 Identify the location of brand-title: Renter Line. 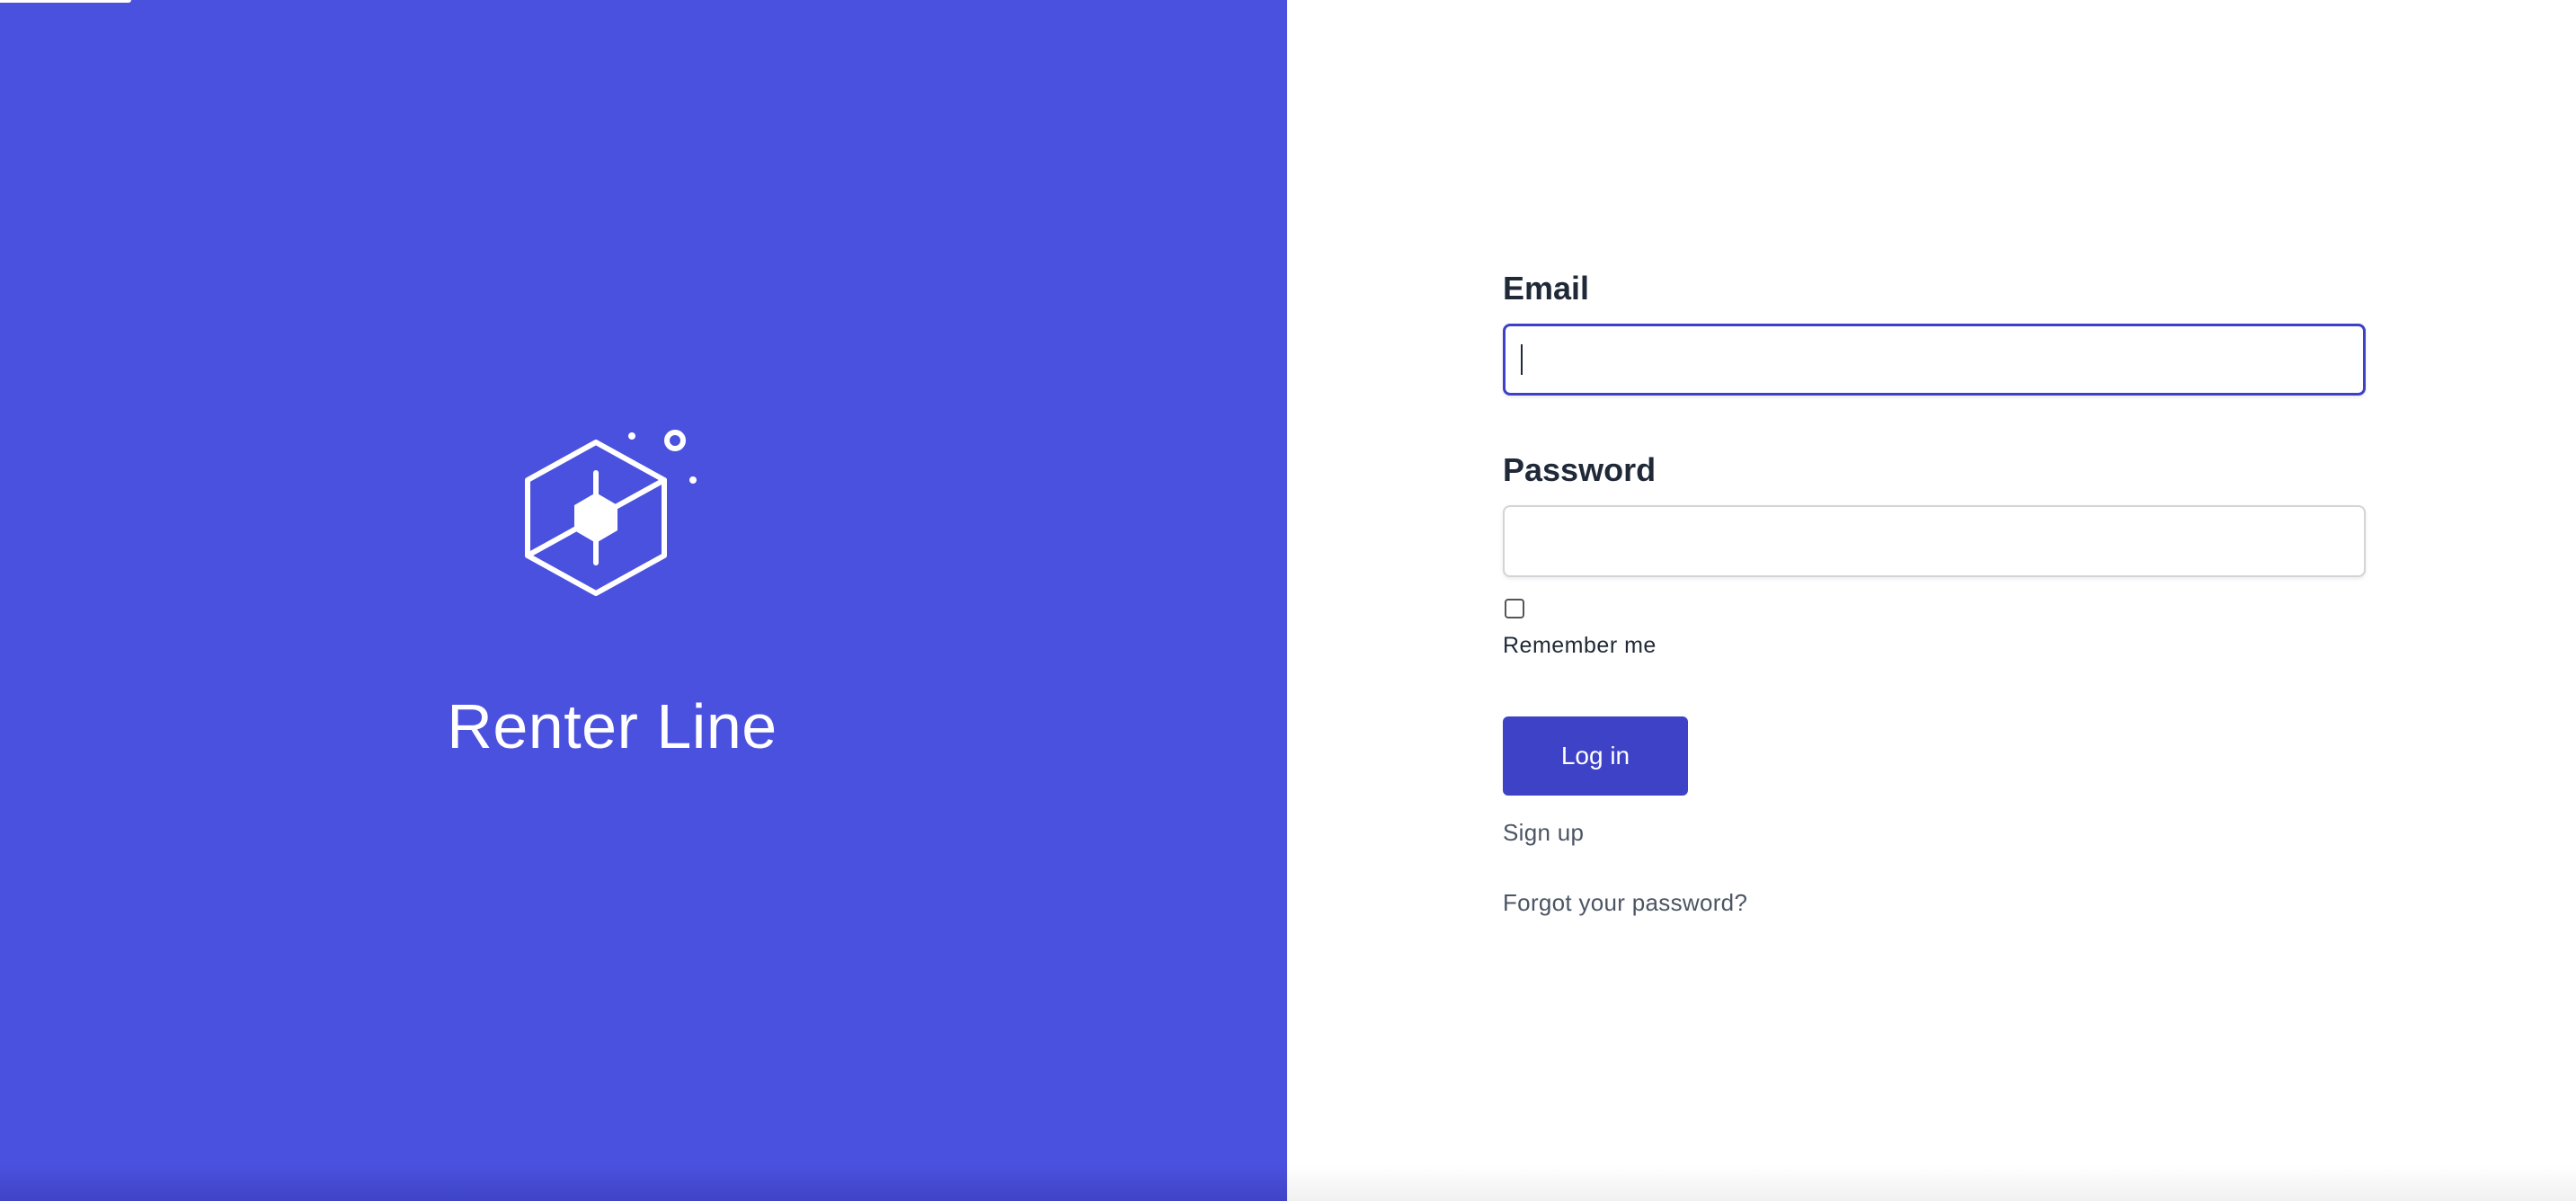
(612, 726).